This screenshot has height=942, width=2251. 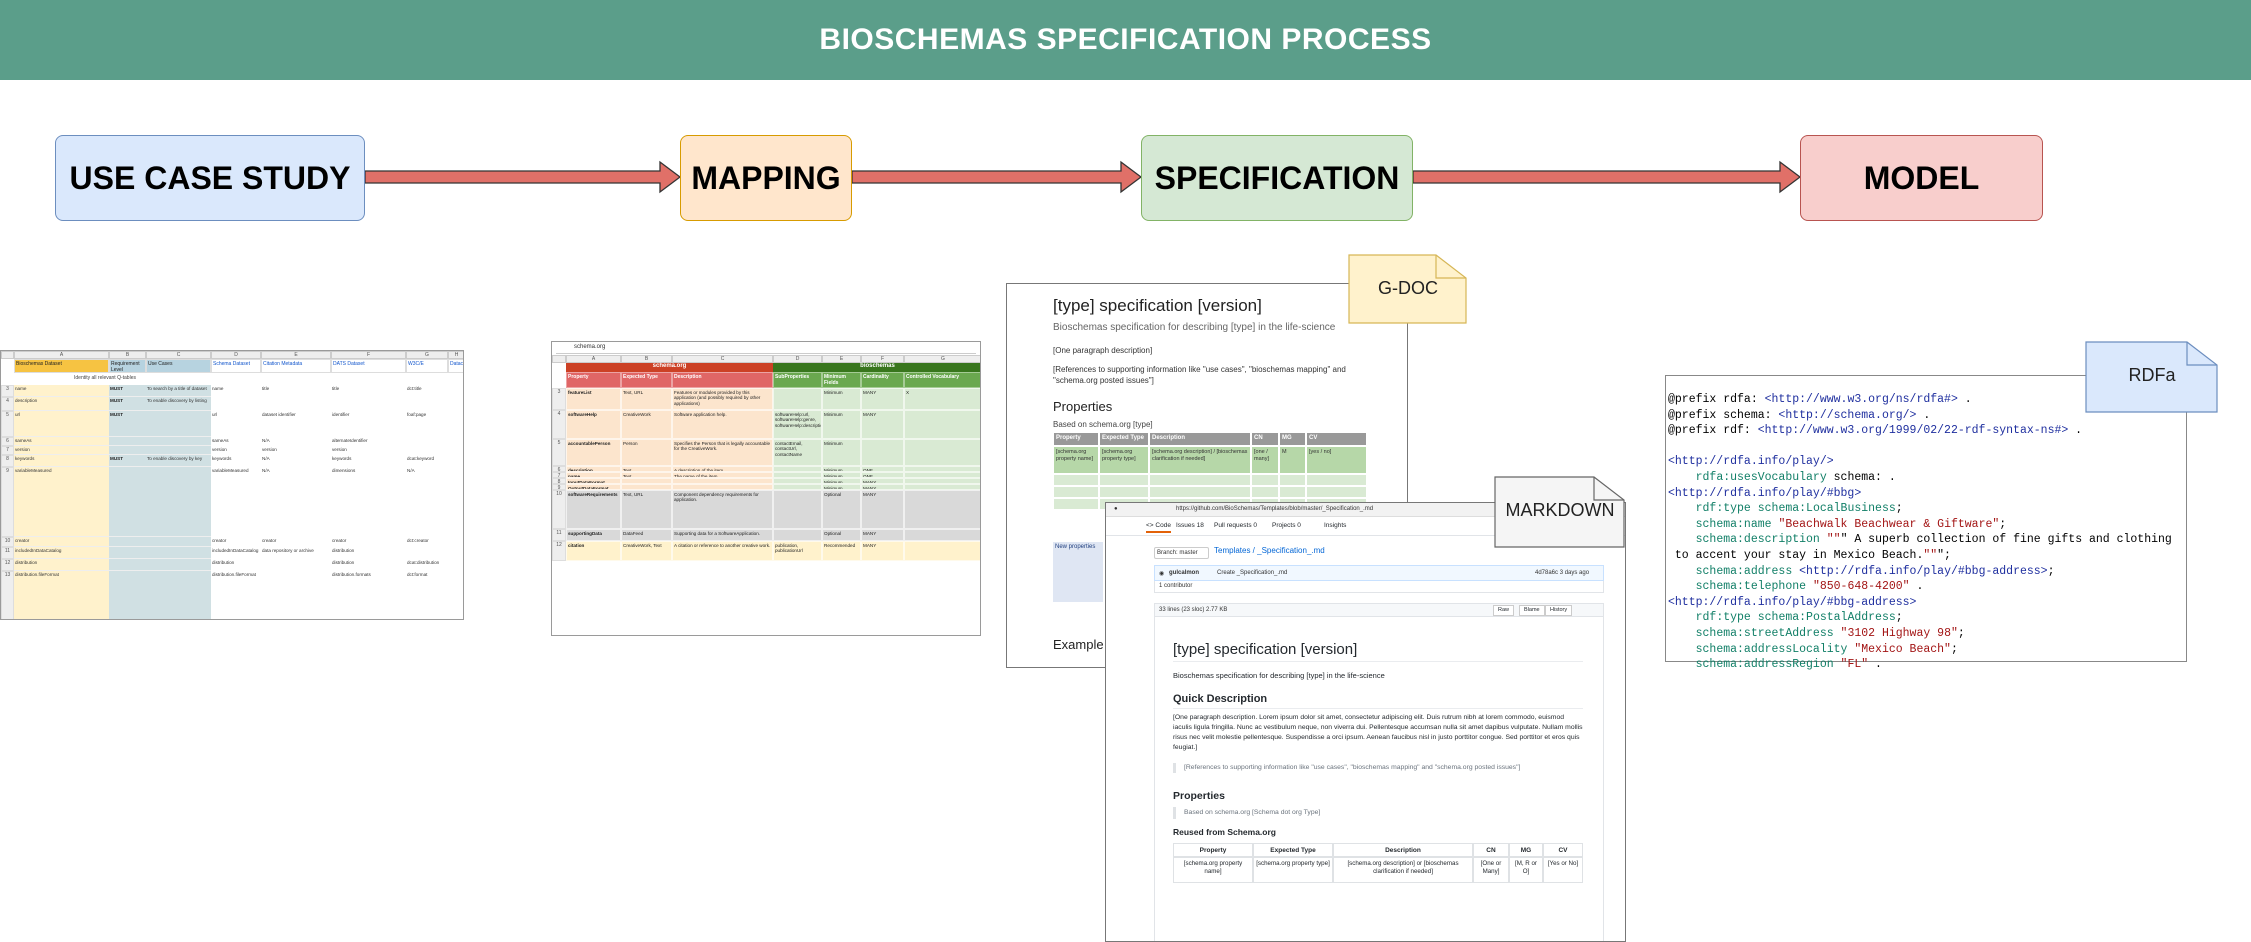 What do you see at coordinates (21, 388) in the screenshot?
I see `sheet-cell: name` at bounding box center [21, 388].